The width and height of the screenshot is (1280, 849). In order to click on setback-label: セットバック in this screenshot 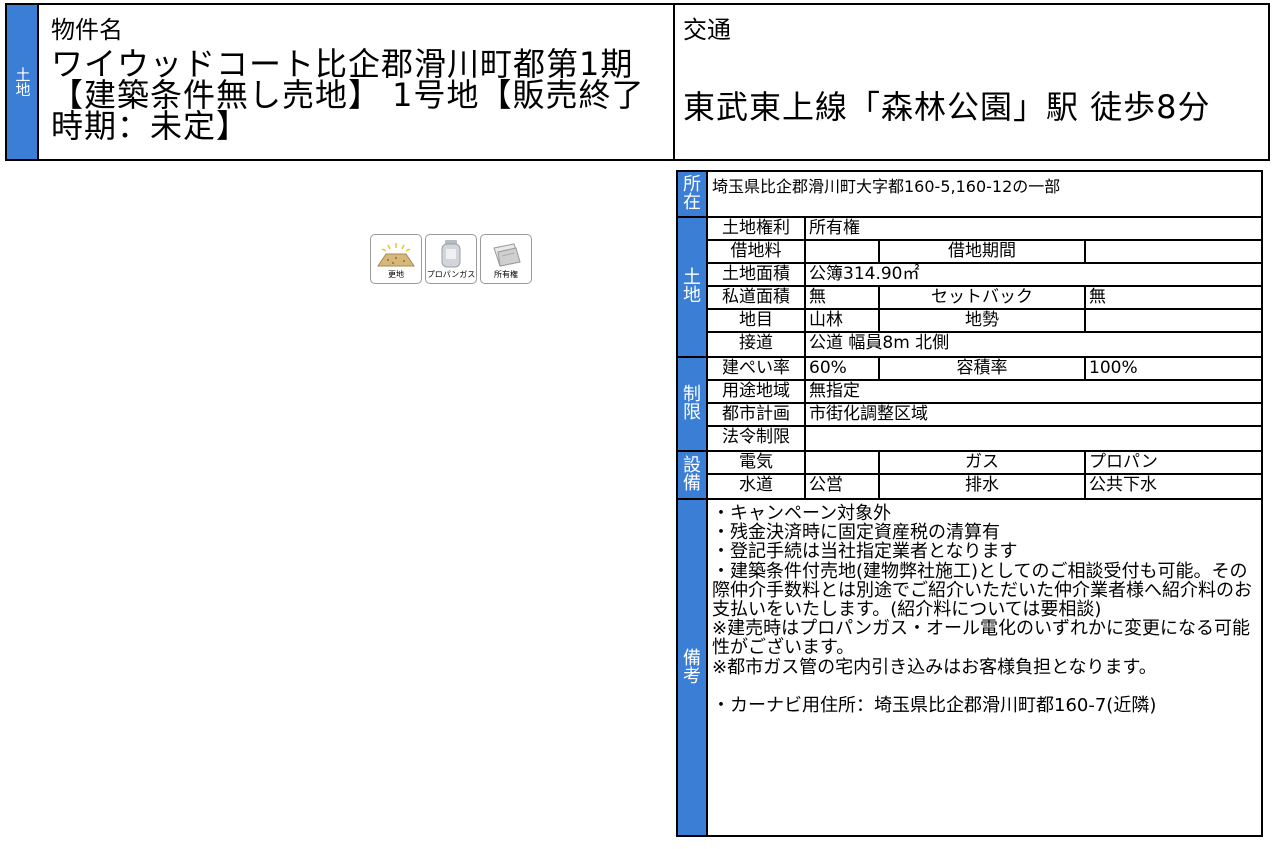, I will do `click(983, 298)`.